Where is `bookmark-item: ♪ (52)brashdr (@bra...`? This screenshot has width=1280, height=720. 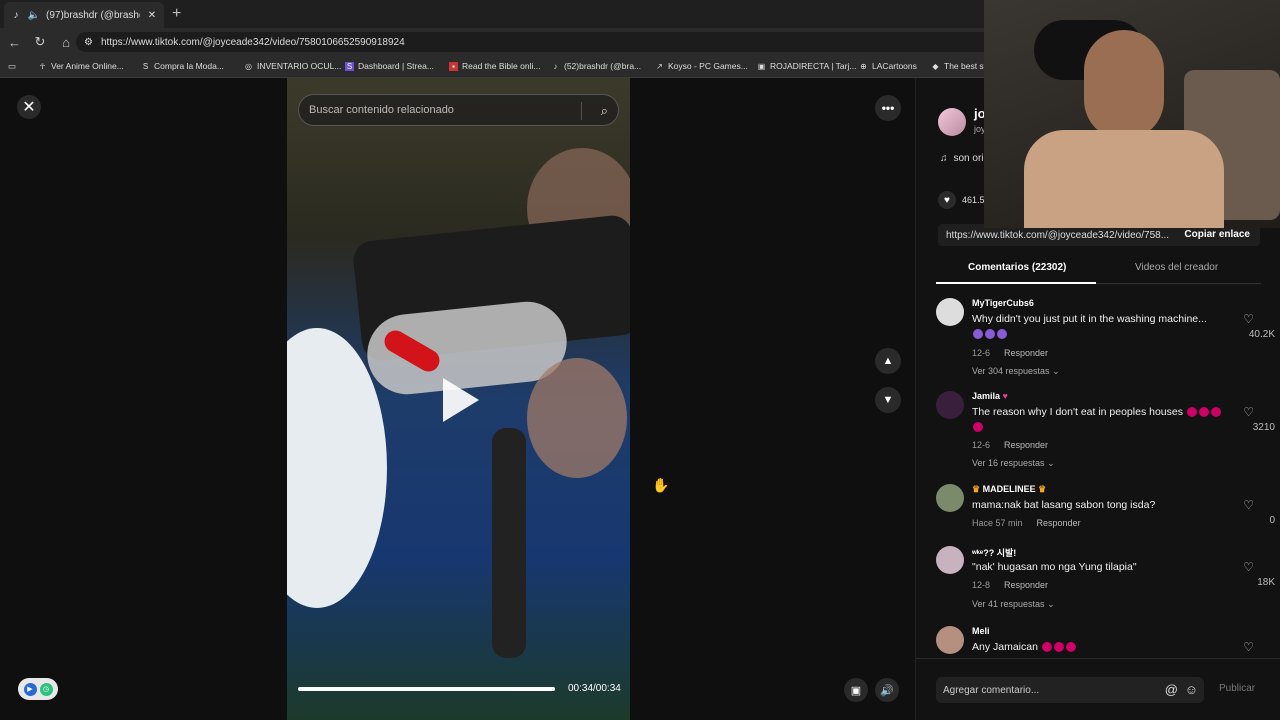 bookmark-item: ♪ (52)brashdr (@bra... is located at coordinates (596, 66).